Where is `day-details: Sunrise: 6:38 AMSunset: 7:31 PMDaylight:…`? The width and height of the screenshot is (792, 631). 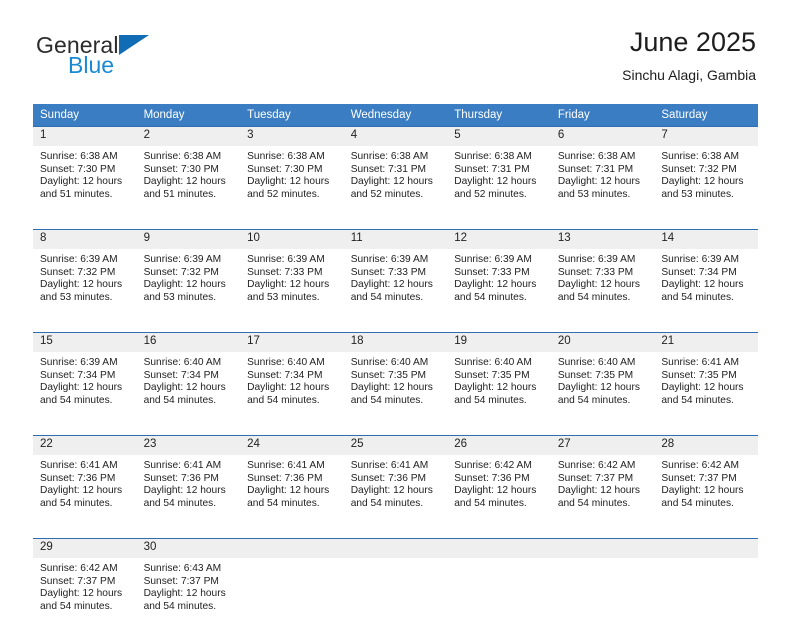 day-details: Sunrise: 6:38 AMSunset: 7:31 PMDaylight:… is located at coordinates (396, 182).